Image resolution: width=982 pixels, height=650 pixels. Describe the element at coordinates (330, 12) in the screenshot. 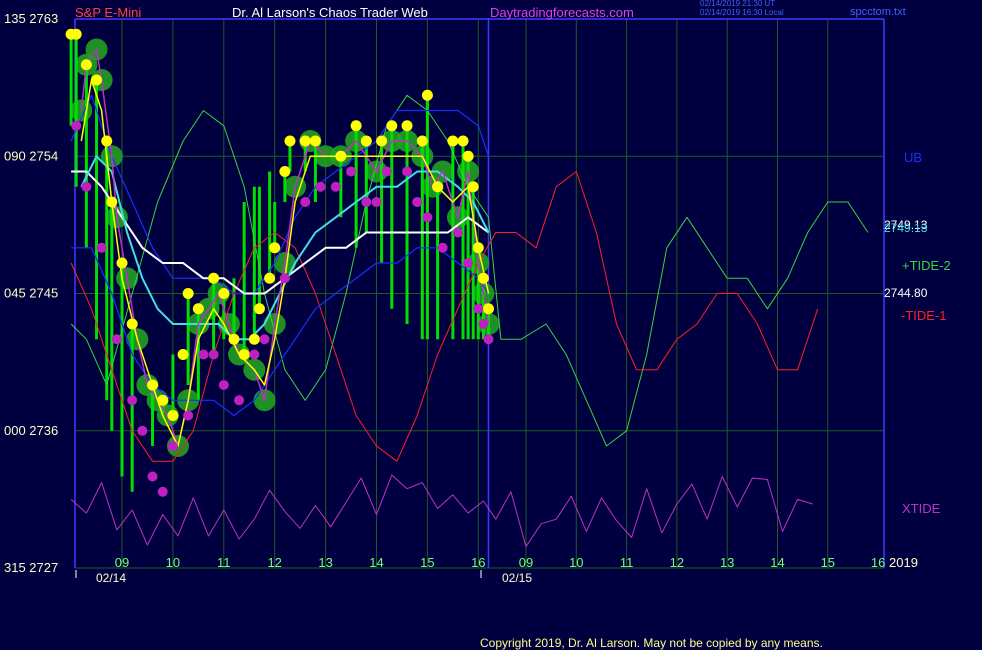

I see `chart-title: Dr. Al Larson's Chaos Trader Web` at that location.